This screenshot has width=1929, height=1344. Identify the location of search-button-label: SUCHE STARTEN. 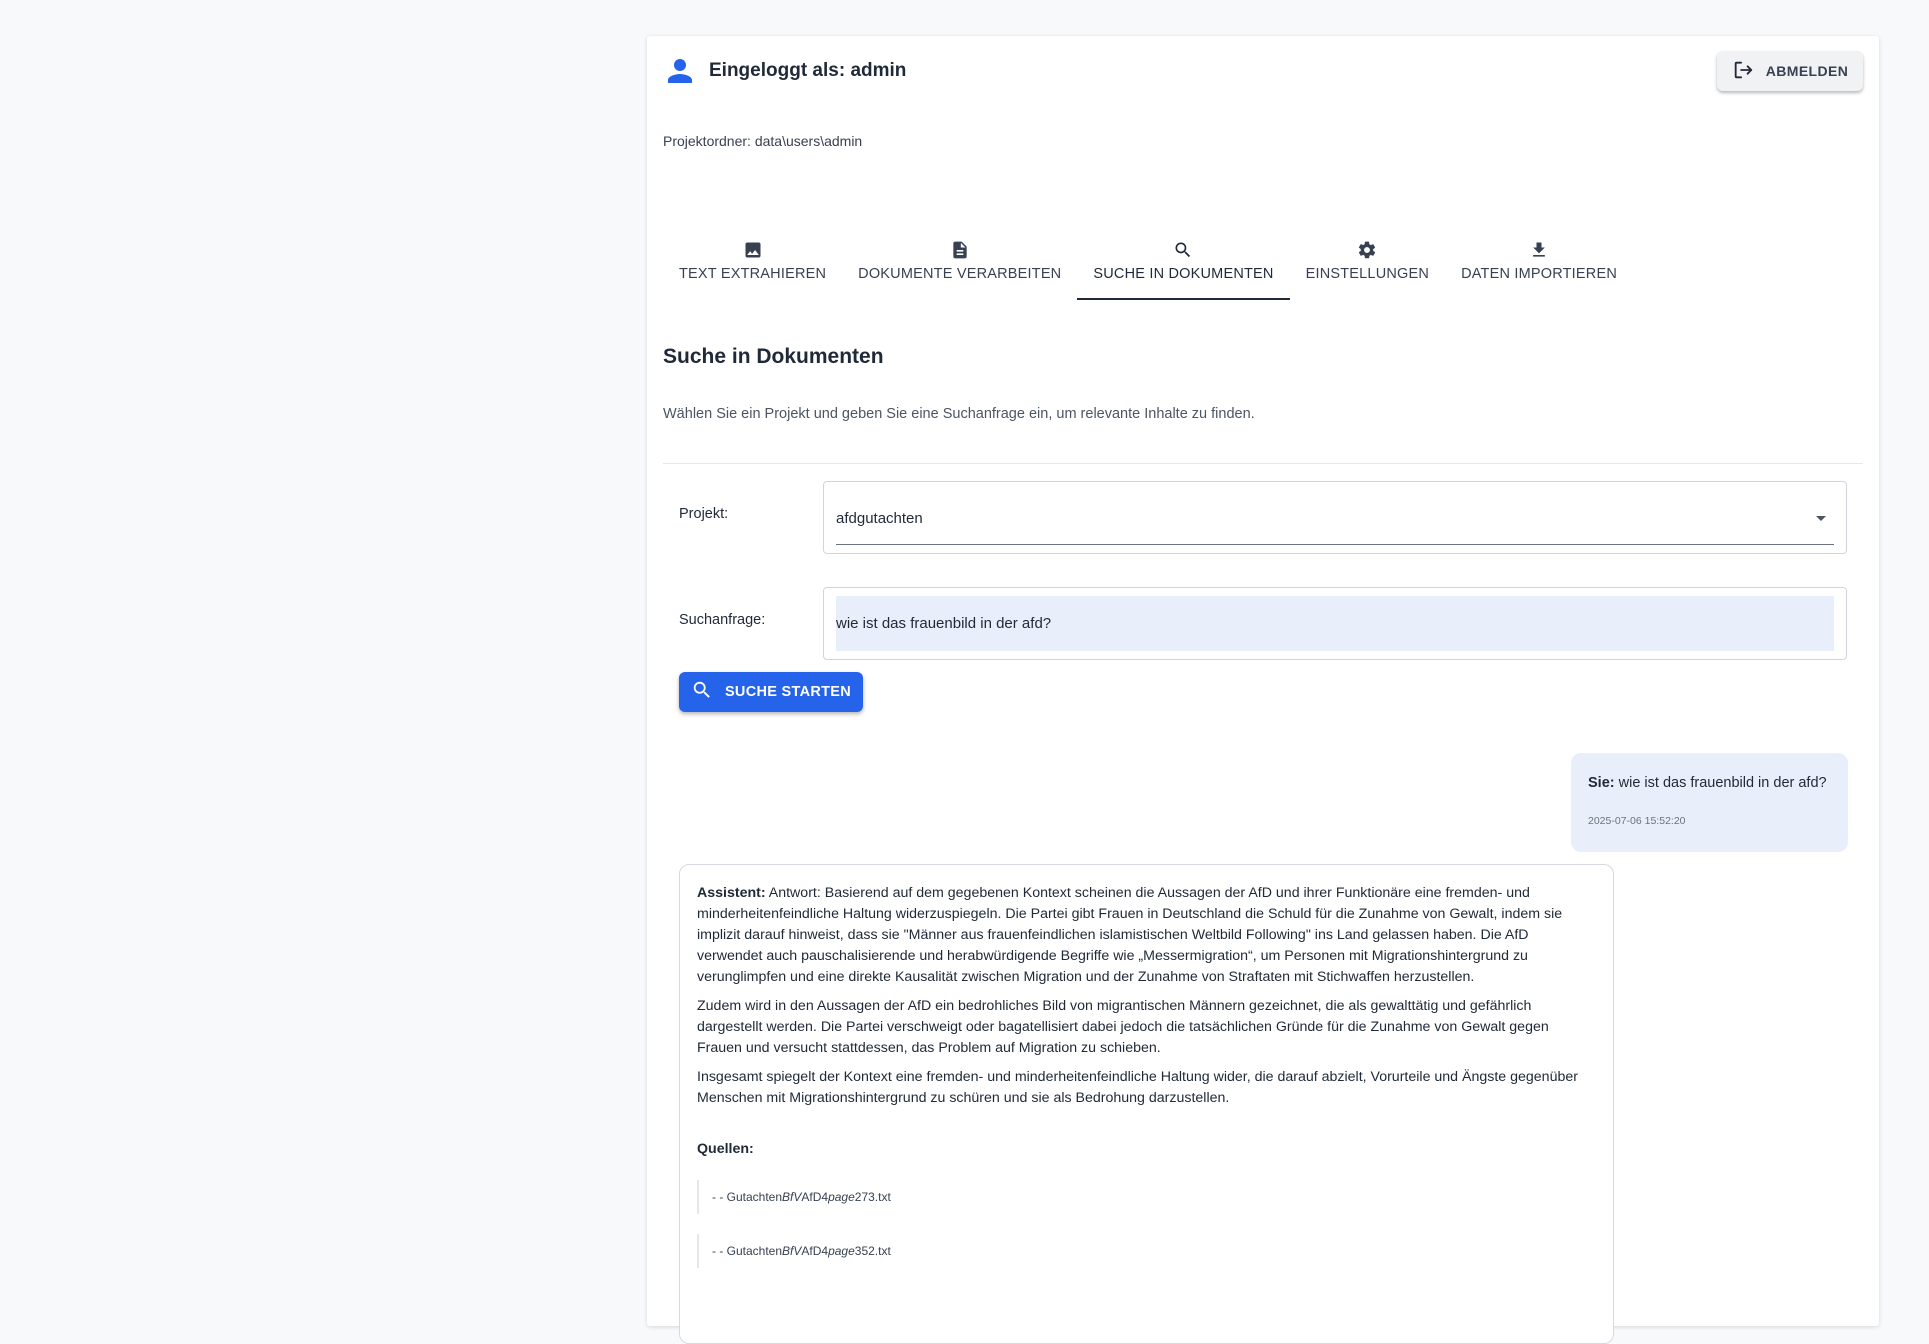
(788, 692).